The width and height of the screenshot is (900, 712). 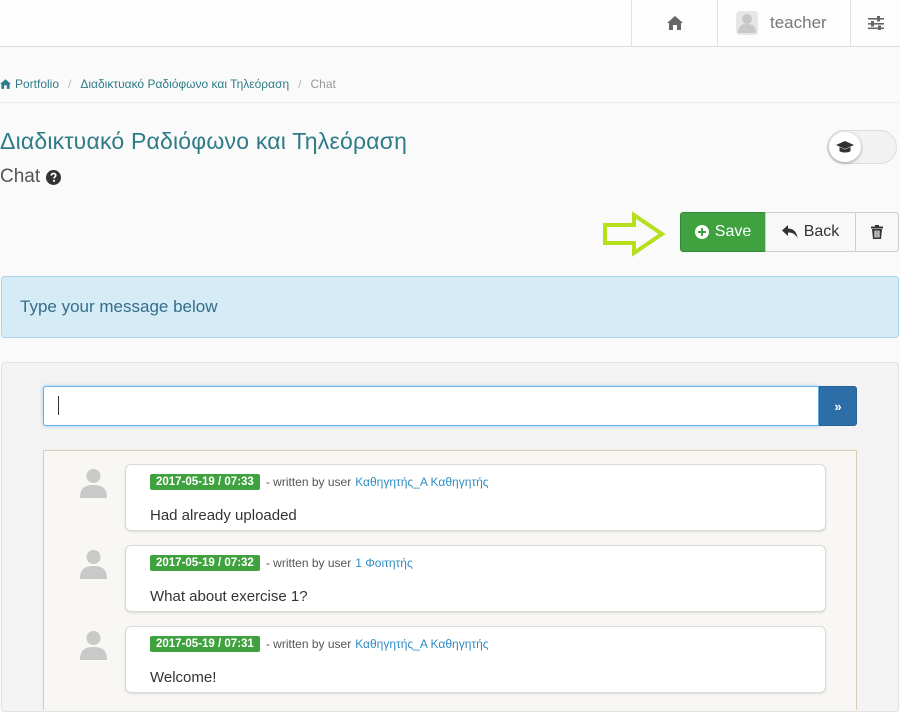 I want to click on breadcrumb-portfolio-link: Portfolio, so click(x=37, y=84).